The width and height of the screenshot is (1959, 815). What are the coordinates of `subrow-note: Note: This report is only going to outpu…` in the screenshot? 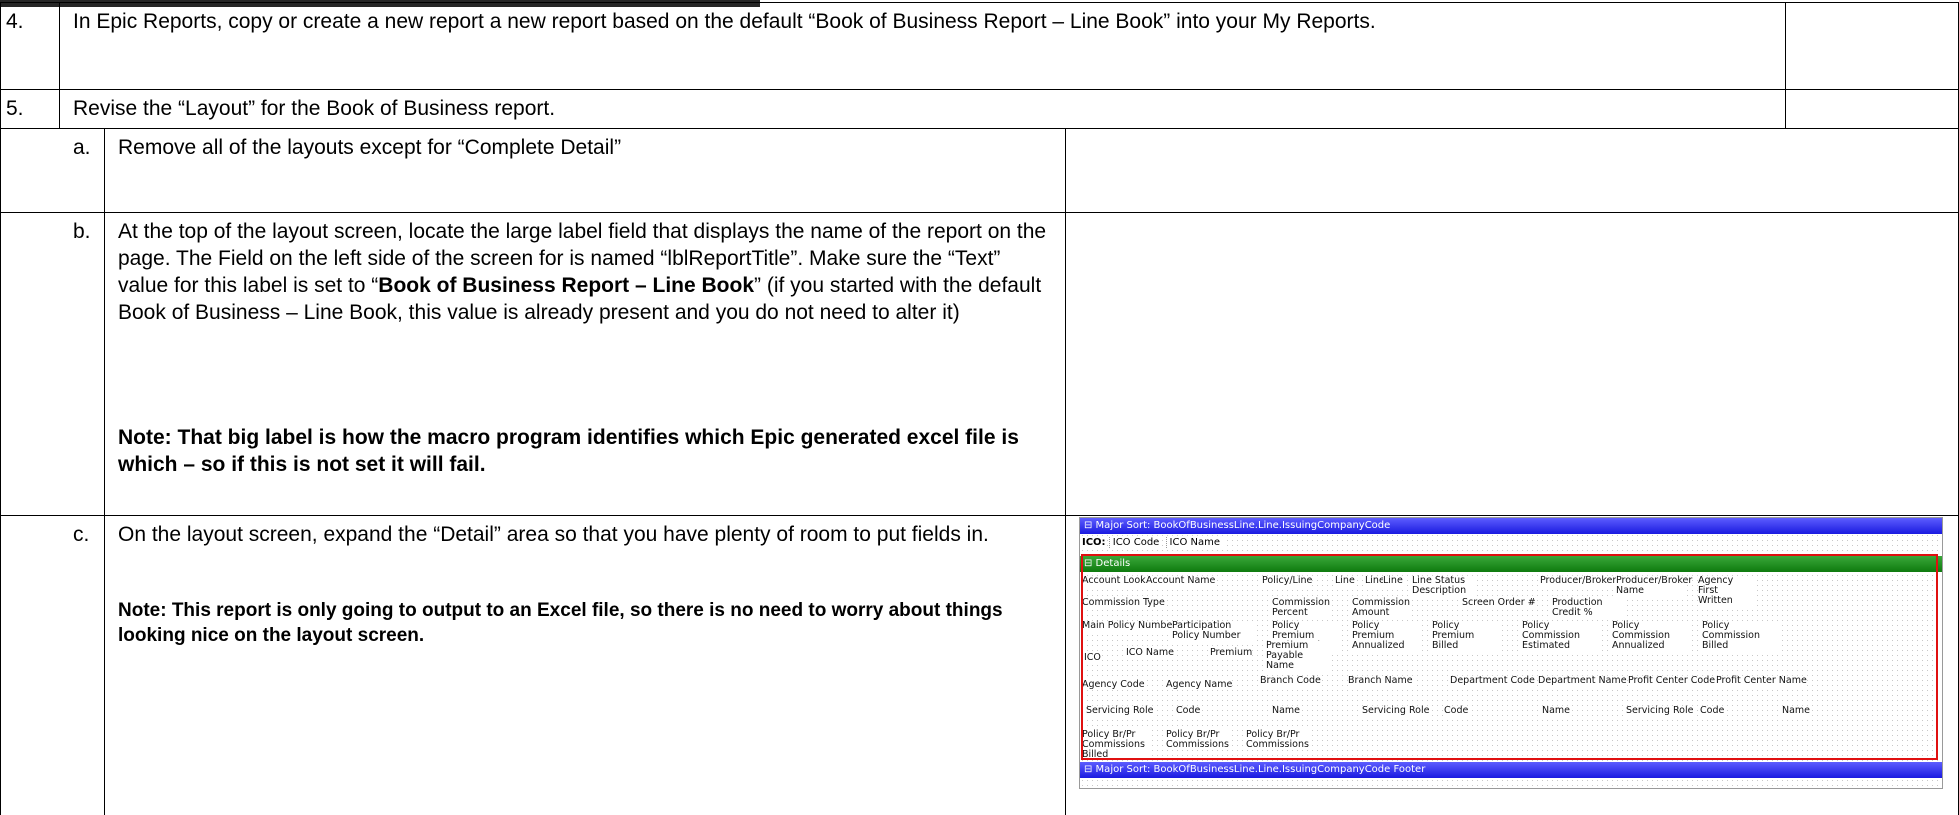 It's located at (560, 623).